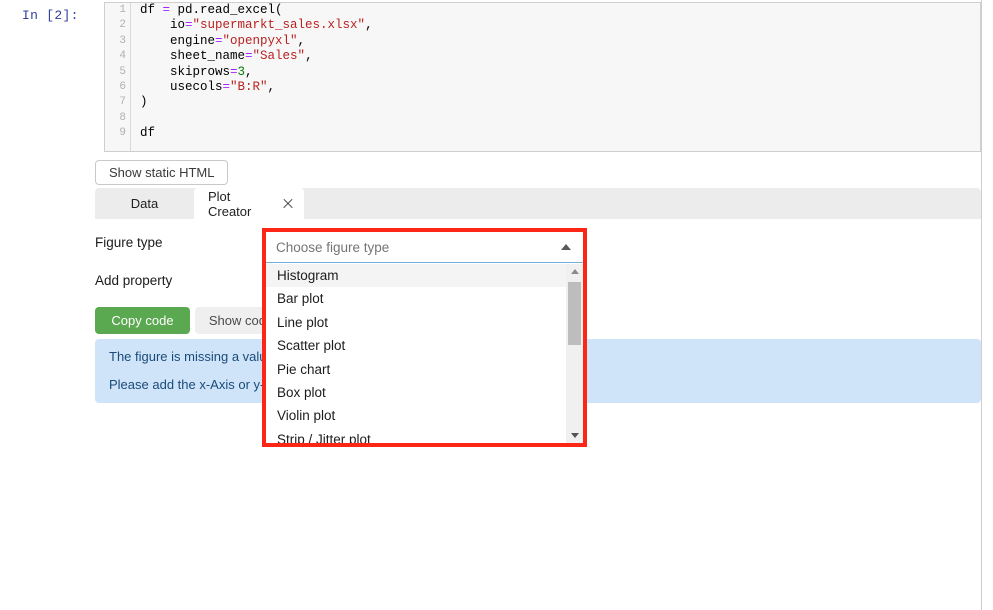 Image resolution: width=993 pixels, height=610 pixels. I want to click on code-line: ), so click(144, 102).